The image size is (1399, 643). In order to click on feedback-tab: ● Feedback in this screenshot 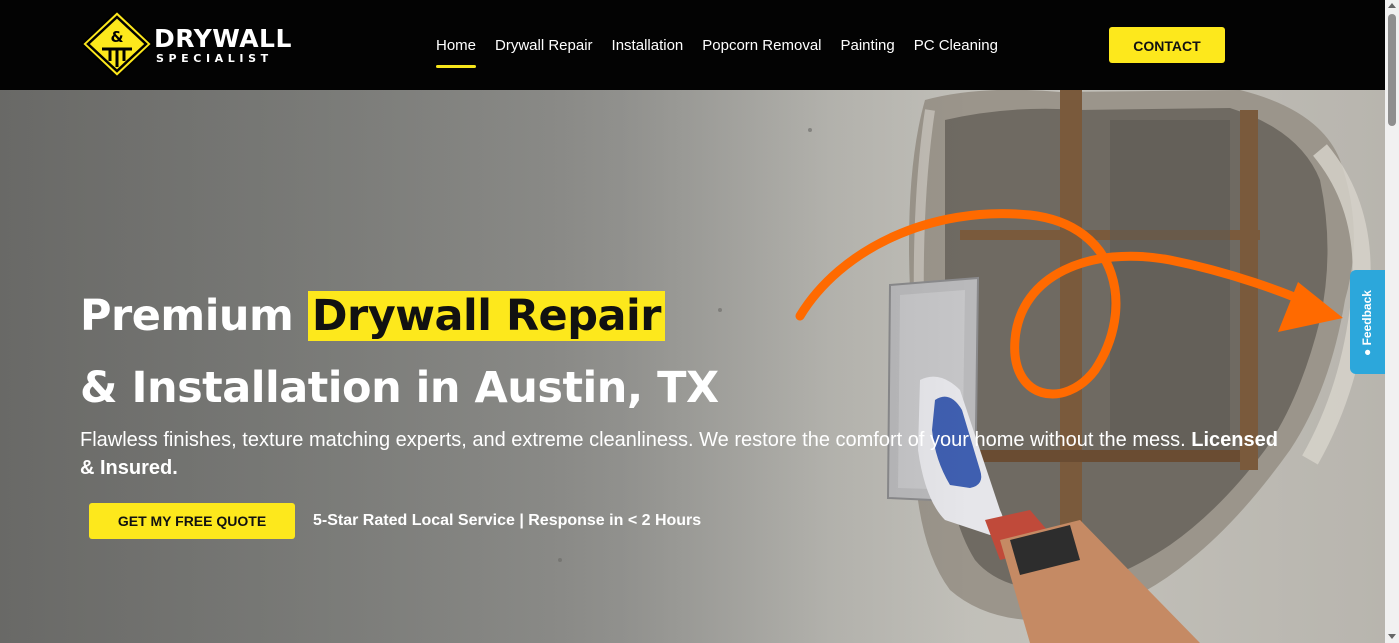, I will do `click(1367, 322)`.